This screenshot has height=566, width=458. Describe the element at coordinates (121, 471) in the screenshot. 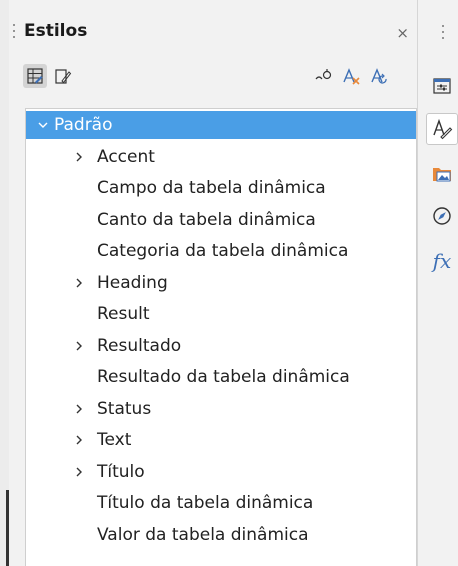

I see `tree-item-label: Título` at that location.